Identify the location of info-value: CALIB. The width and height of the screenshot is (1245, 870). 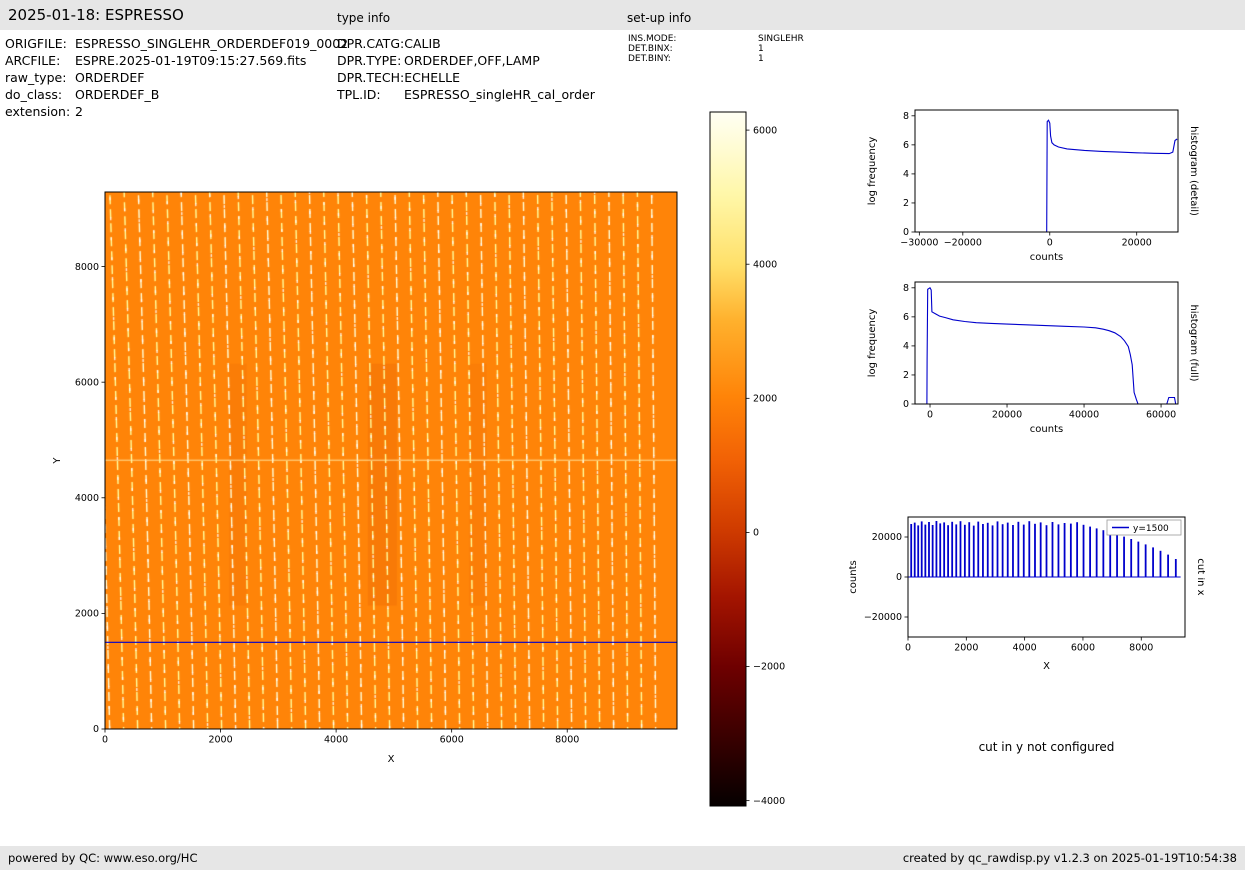
(422, 43).